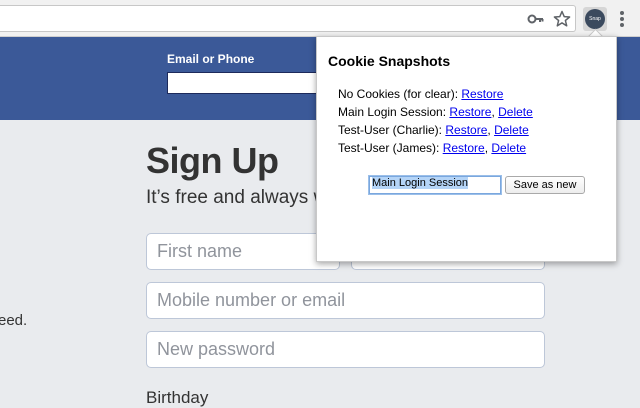  I want to click on browser-menu-icon, so click(622, 19).